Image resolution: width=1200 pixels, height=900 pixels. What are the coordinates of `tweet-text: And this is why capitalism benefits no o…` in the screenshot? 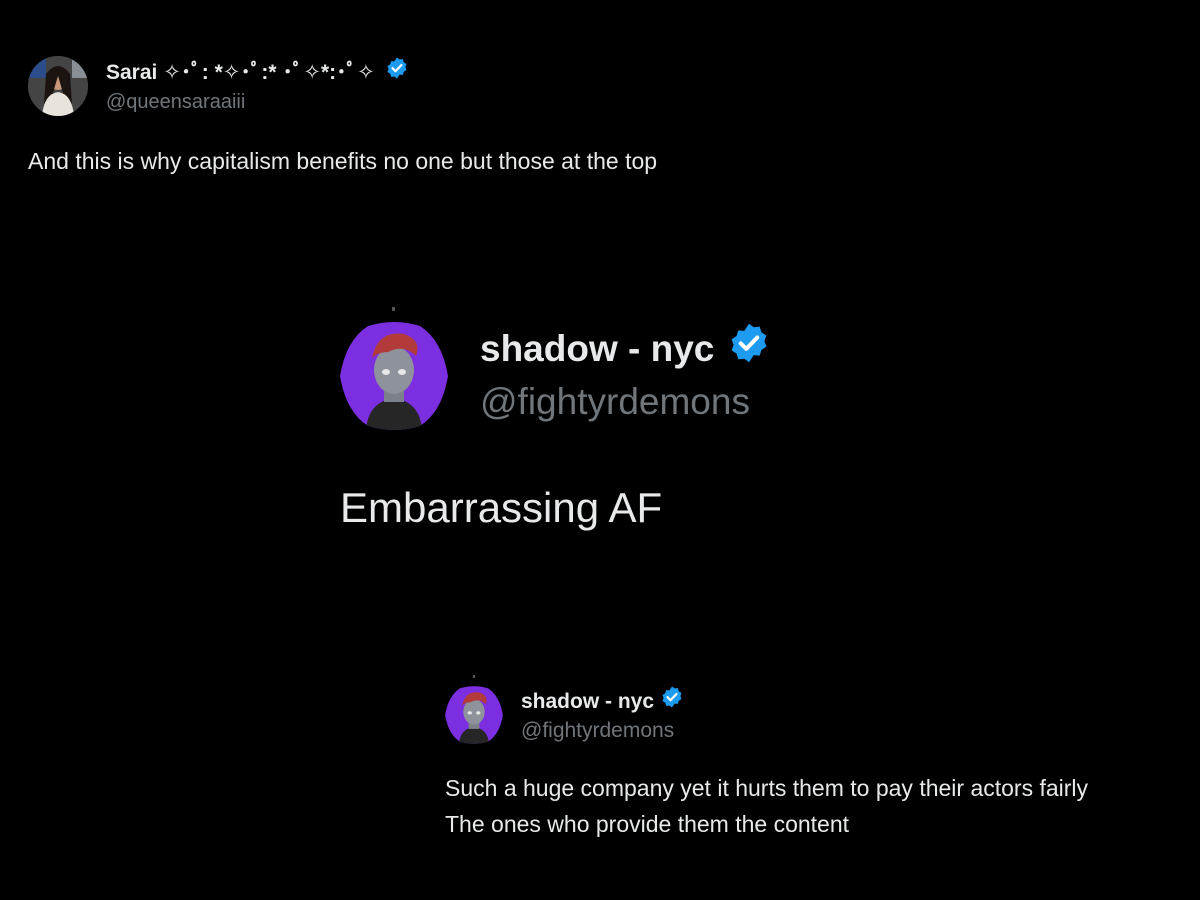 It's located at (343, 161).